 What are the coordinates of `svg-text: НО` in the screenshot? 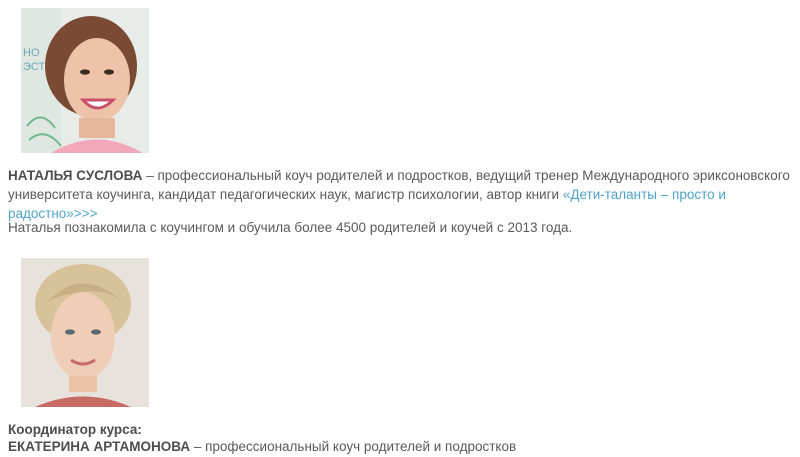 It's located at (31, 53).